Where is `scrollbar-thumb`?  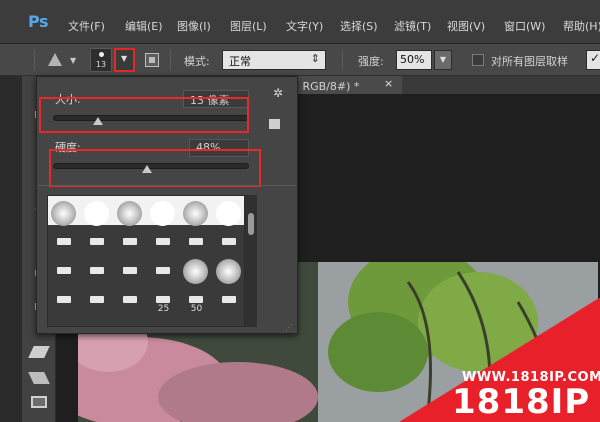
scrollbar-thumb is located at coordinates (251, 224).